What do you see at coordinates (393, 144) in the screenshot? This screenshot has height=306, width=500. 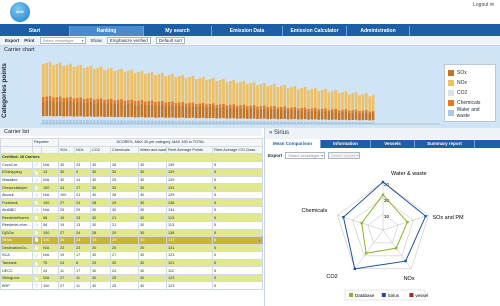 I see `tab-vessels: Vessels` at bounding box center [393, 144].